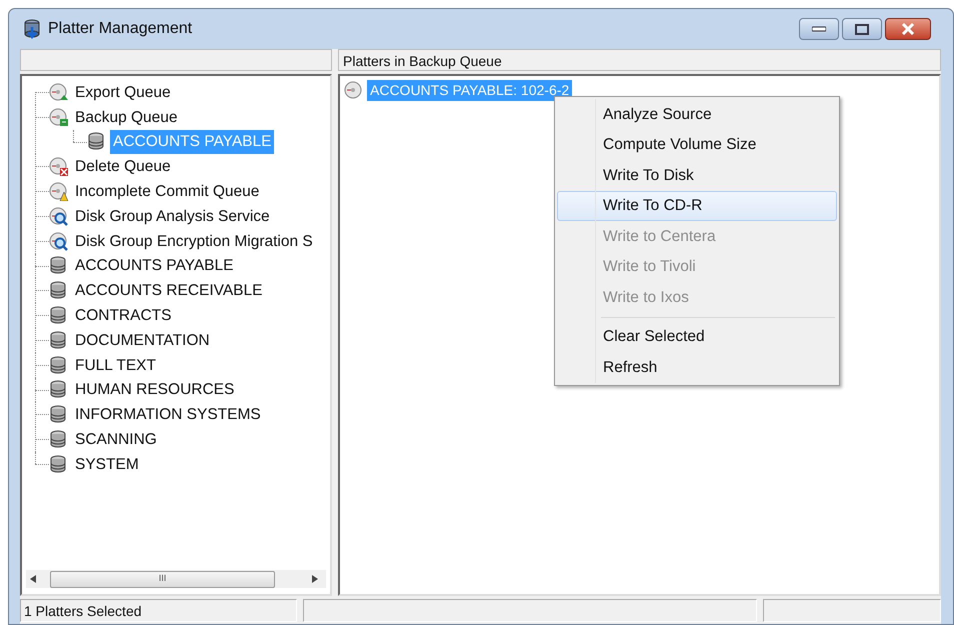 The image size is (954, 625). What do you see at coordinates (167, 192) in the screenshot?
I see `tree-item: Incomplete Commit Queue` at bounding box center [167, 192].